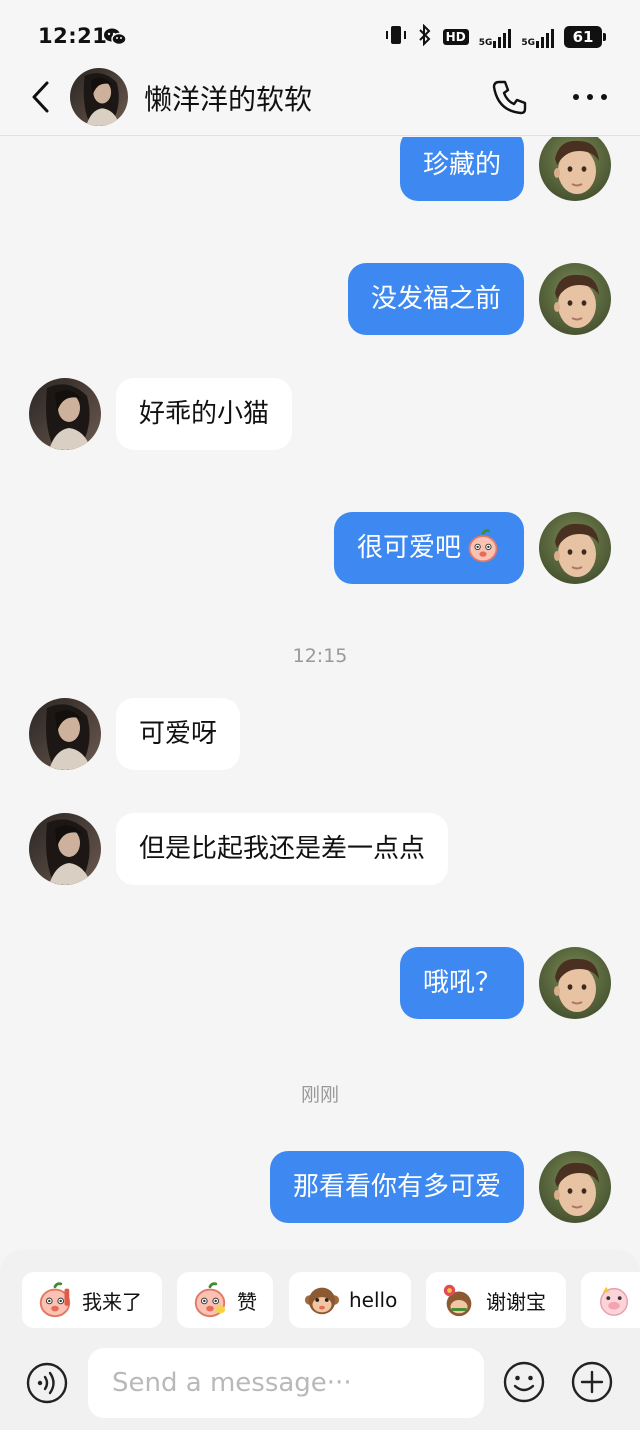 The image size is (640, 1430). Describe the element at coordinates (322, 1301) in the screenshot. I see `monkey-sticker-icon` at that location.